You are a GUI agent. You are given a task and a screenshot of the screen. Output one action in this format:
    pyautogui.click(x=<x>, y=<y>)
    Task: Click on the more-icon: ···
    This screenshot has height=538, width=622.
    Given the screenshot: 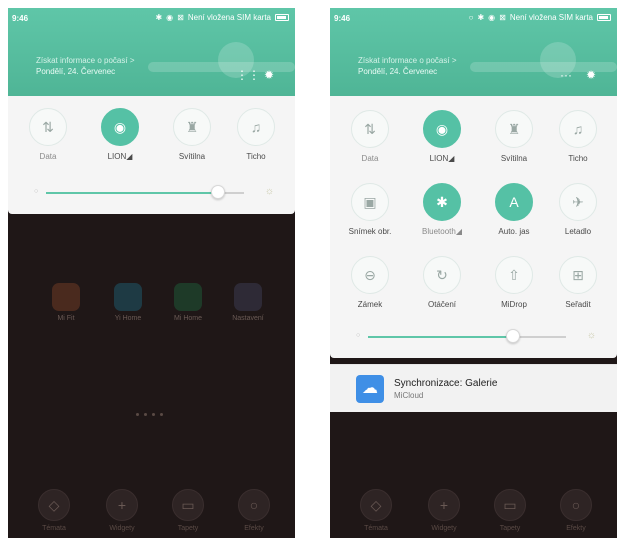 What is the action you would take?
    pyautogui.click(x=566, y=75)
    